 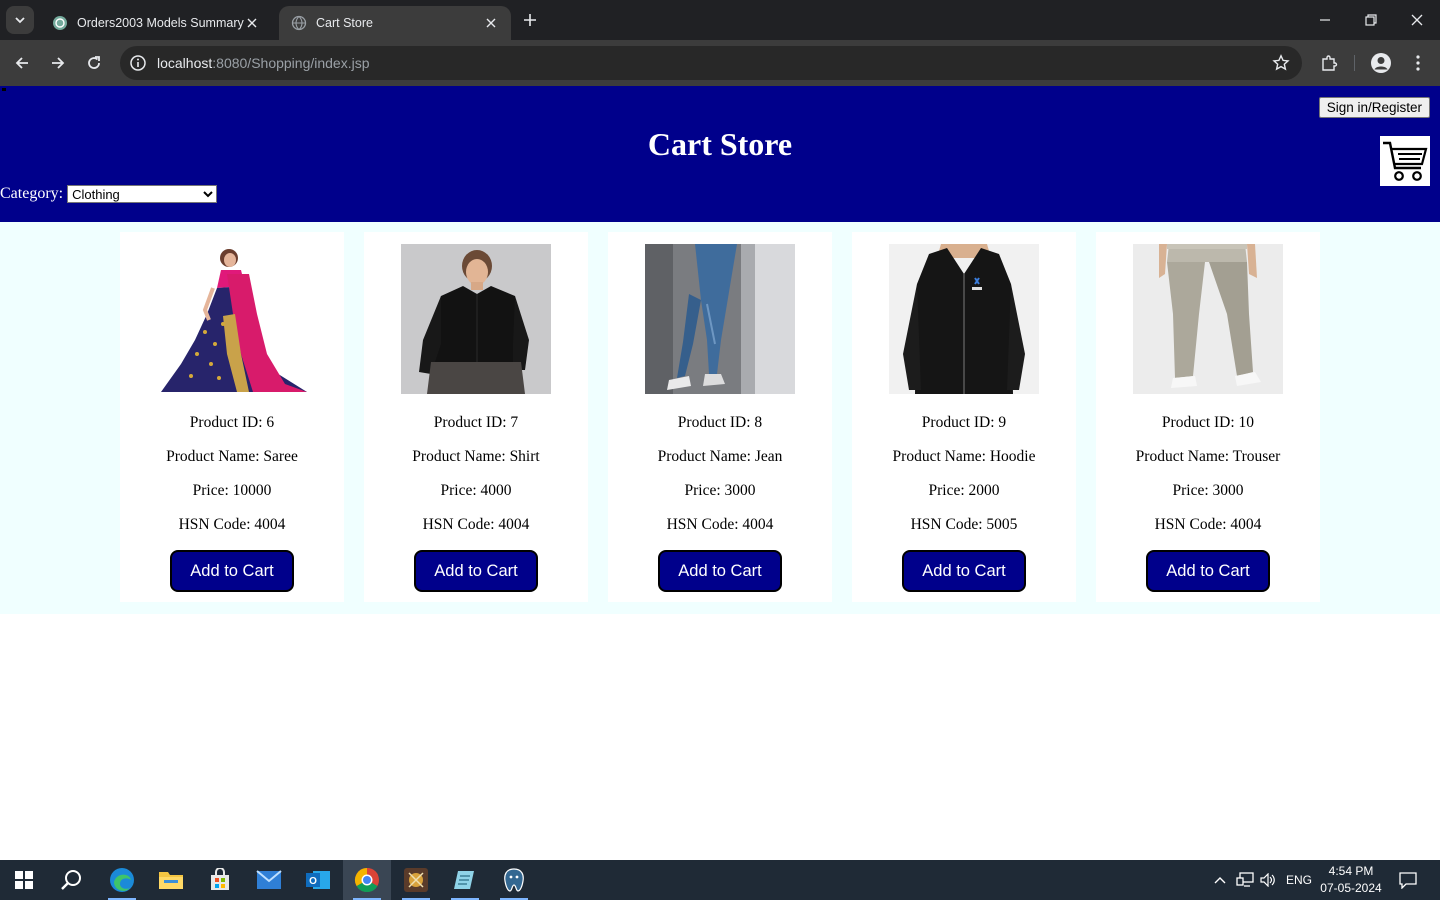 I want to click on puzzle-icon, so click(x=1330, y=63).